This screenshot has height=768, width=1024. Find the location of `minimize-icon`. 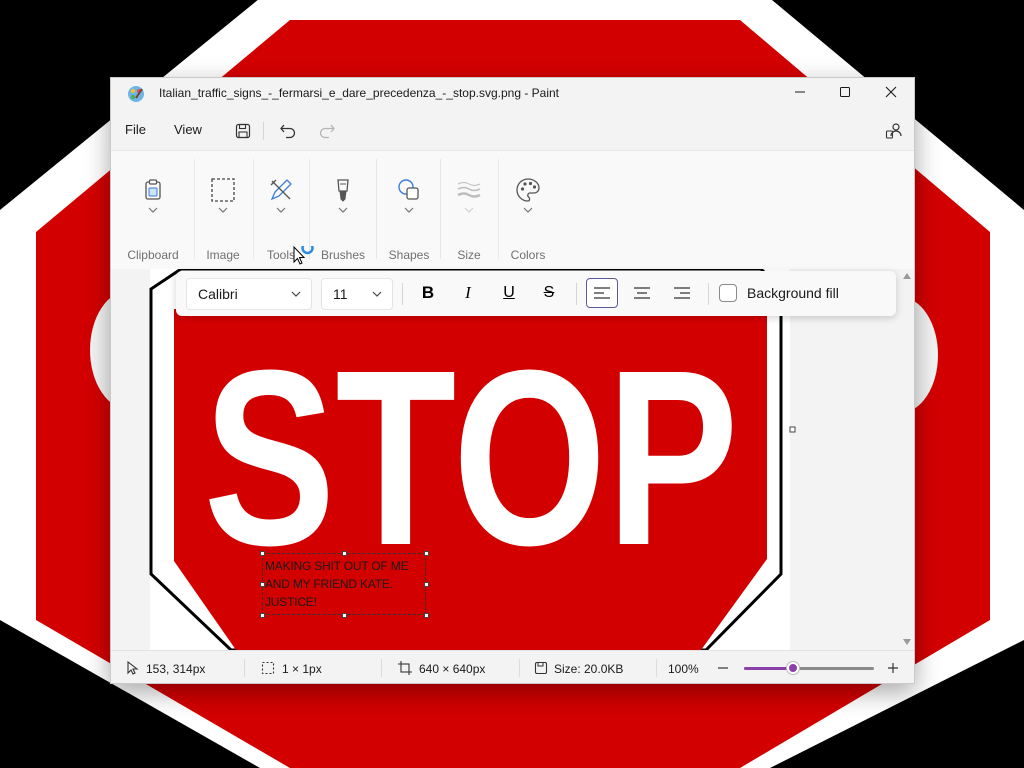

minimize-icon is located at coordinates (800, 92).